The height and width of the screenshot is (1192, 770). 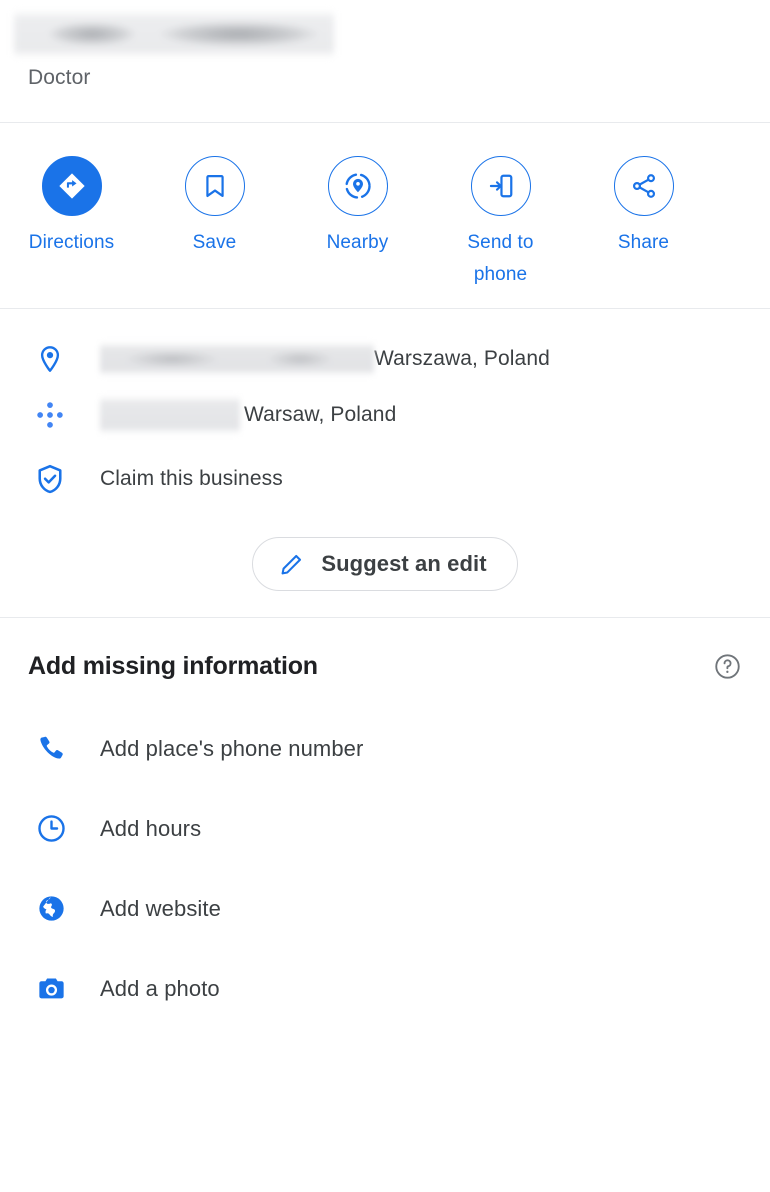 I want to click on shield-check-icon, so click(x=50, y=479).